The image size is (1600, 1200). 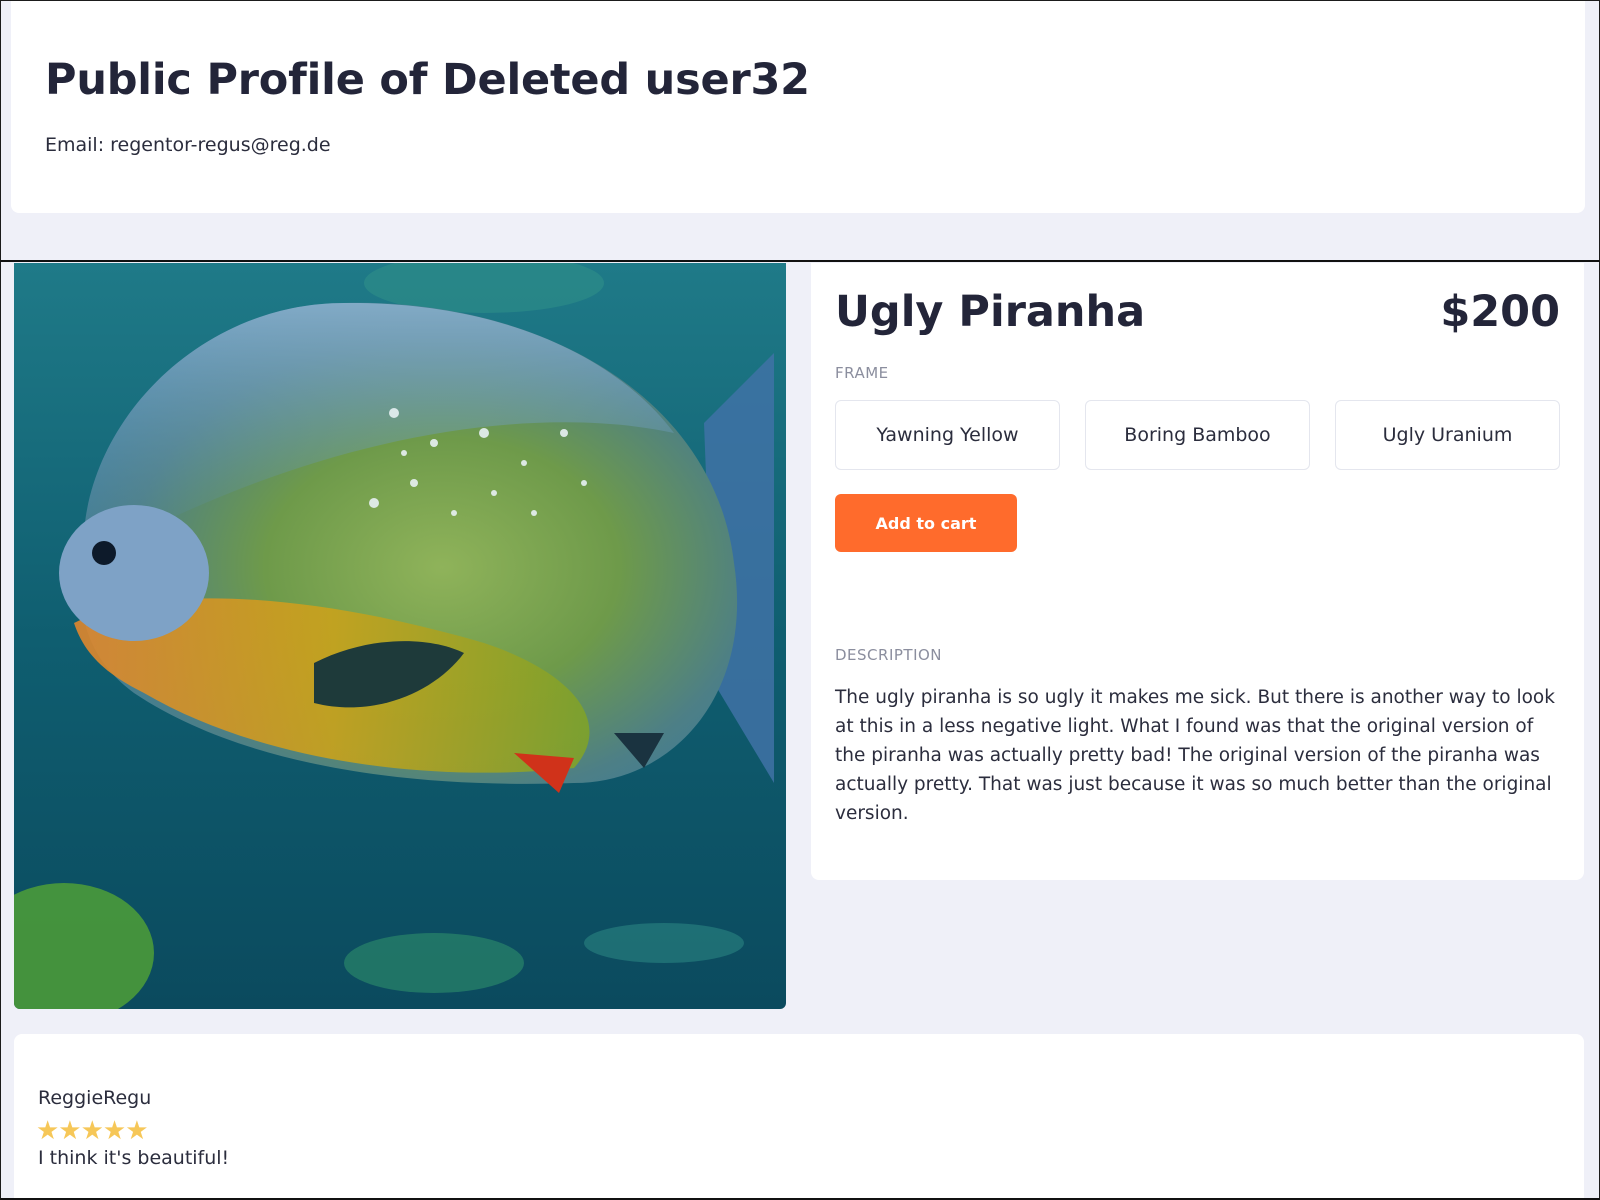 What do you see at coordinates (75, 145) in the screenshot?
I see `email-label: Email:` at bounding box center [75, 145].